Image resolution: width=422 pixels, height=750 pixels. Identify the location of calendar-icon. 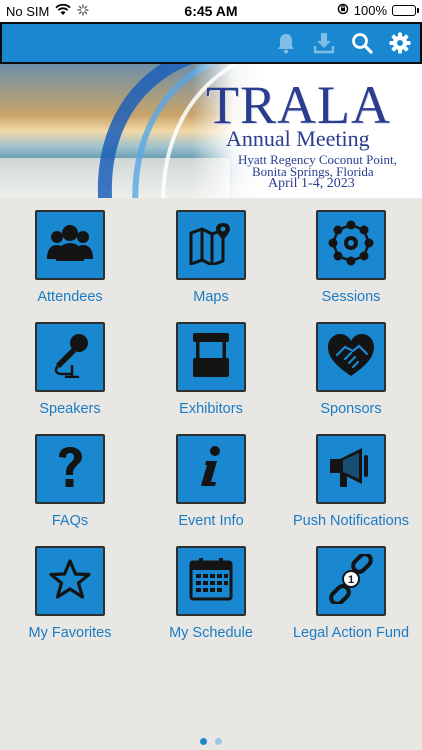
(211, 581).